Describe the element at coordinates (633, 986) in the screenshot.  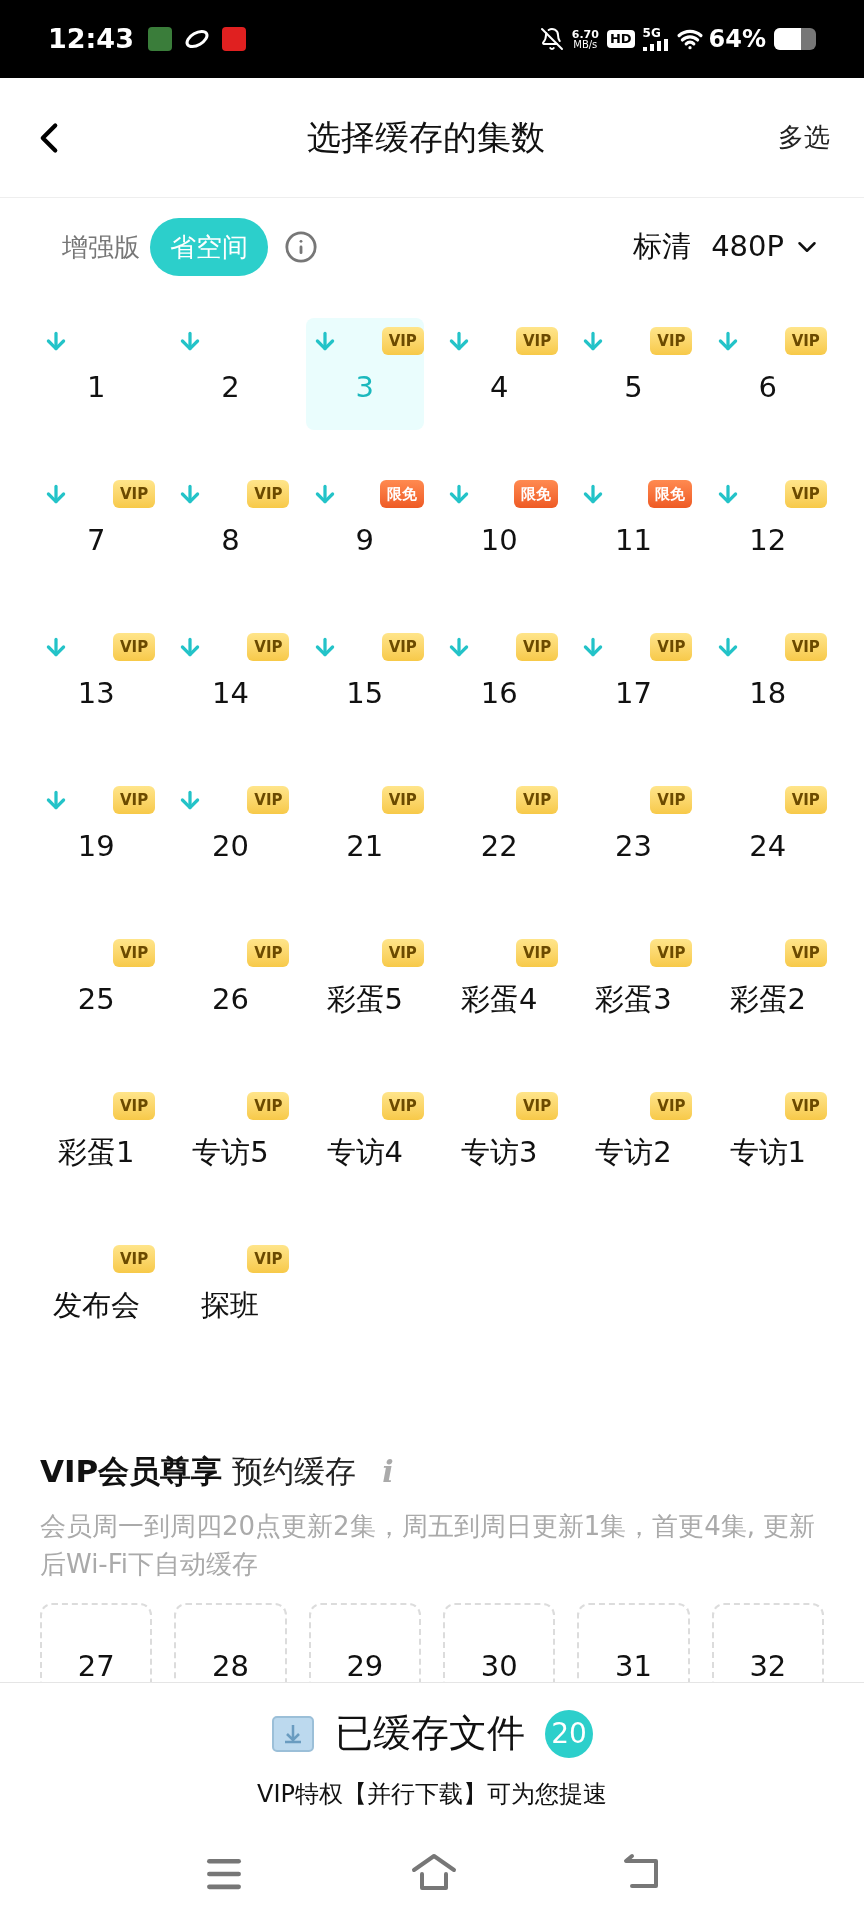
I see `episode-cell: VIP 彩蛋3` at that location.